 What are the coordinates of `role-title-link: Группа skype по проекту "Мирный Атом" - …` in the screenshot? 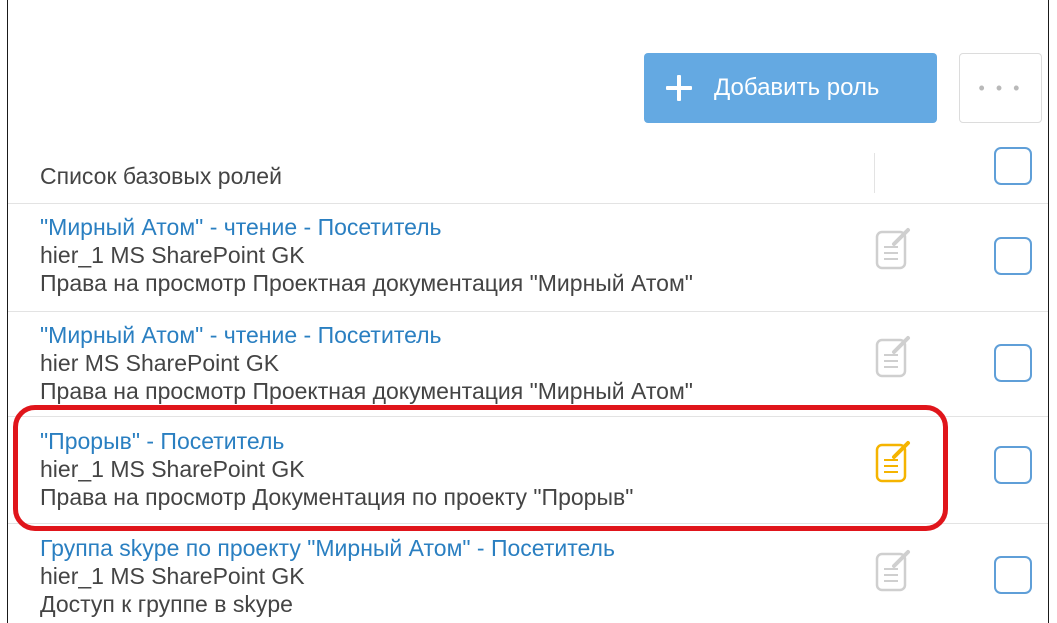 It's located at (327, 548).